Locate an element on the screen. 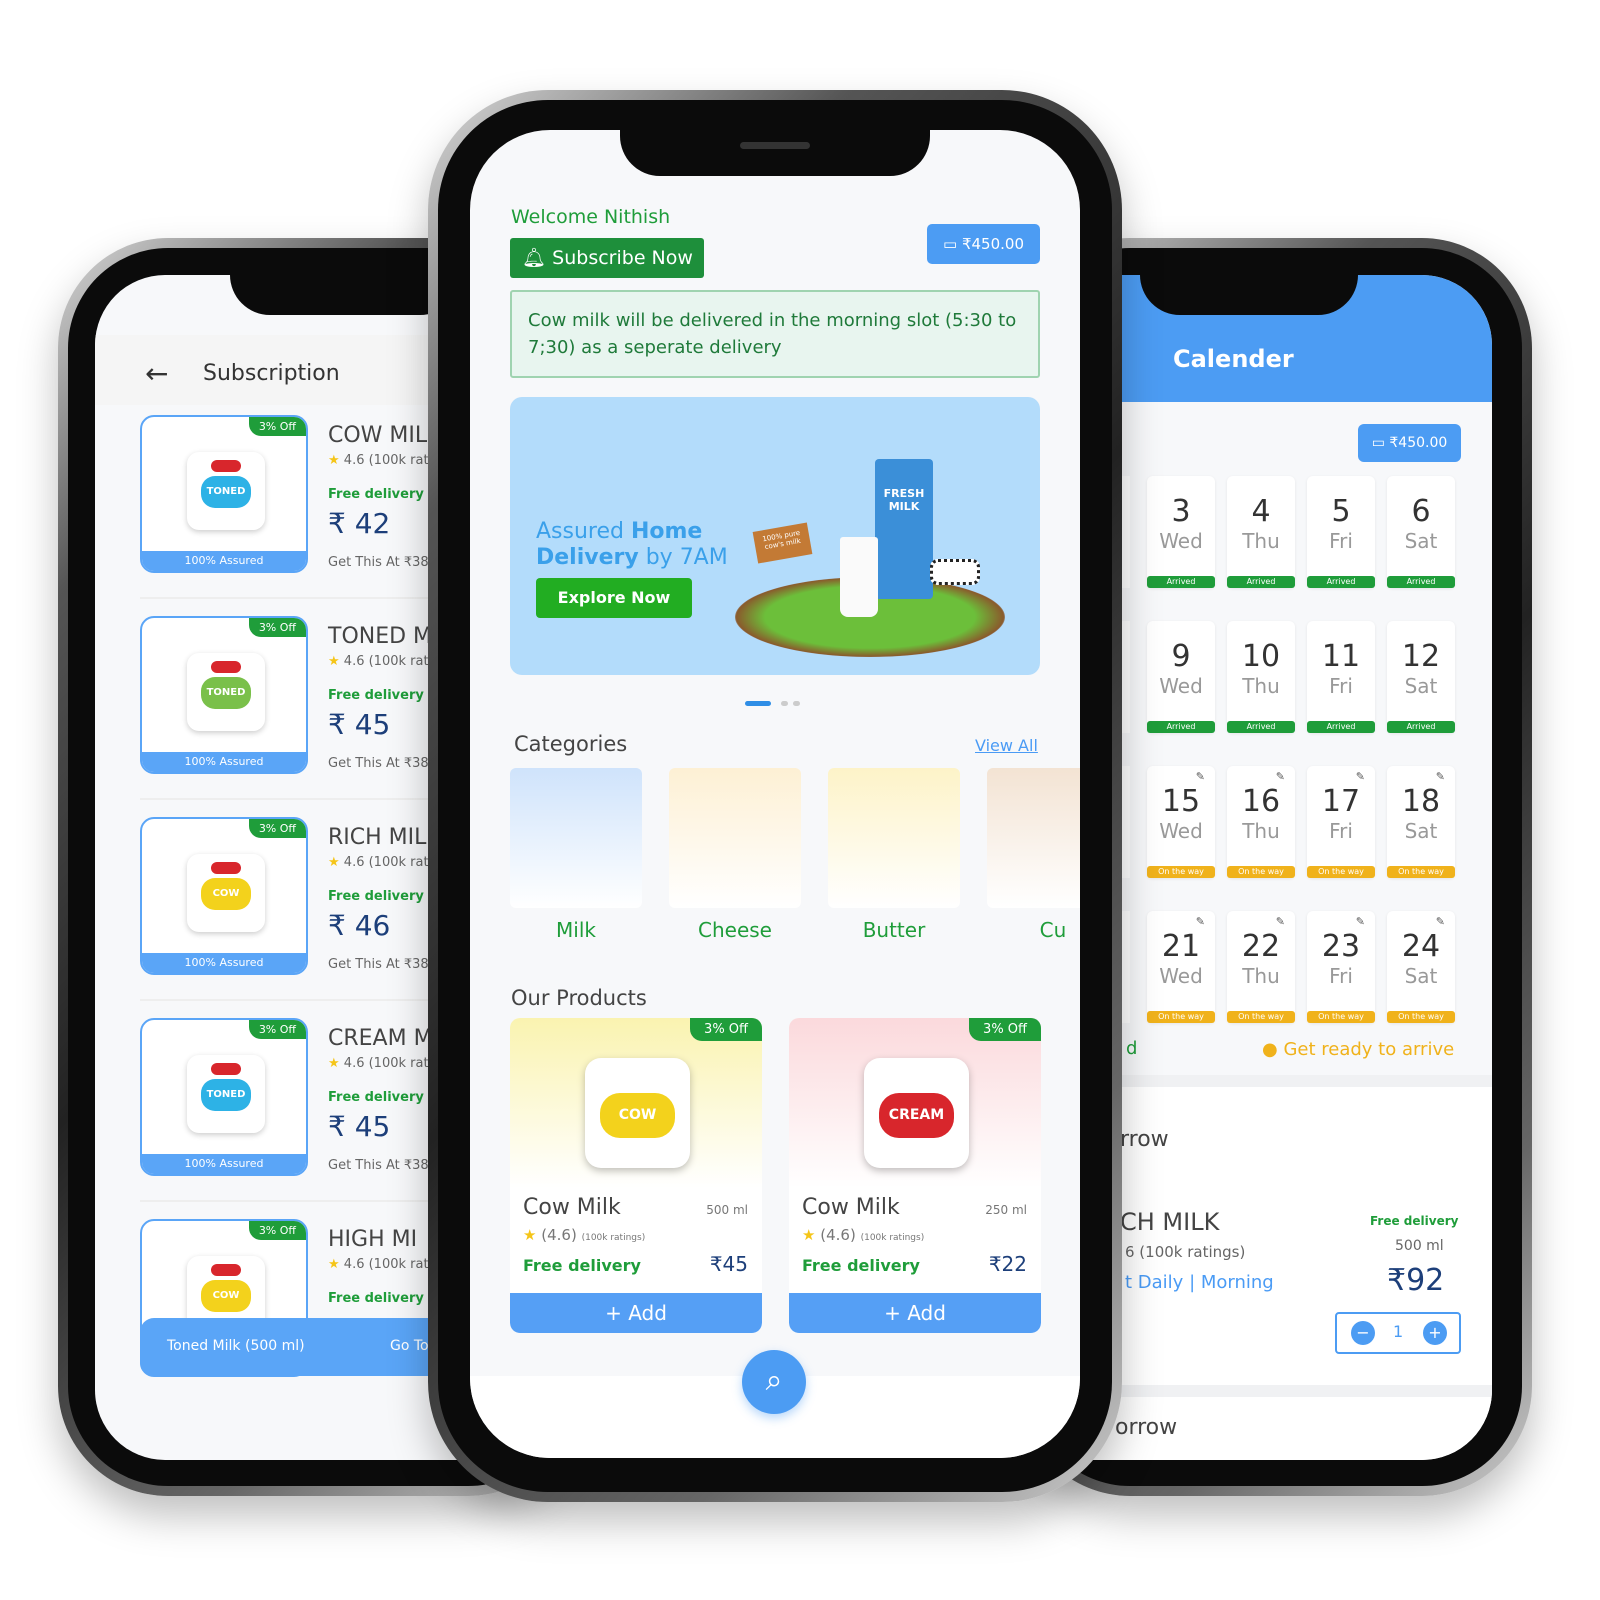  back-arrow-icon: ← is located at coordinates (156, 373).